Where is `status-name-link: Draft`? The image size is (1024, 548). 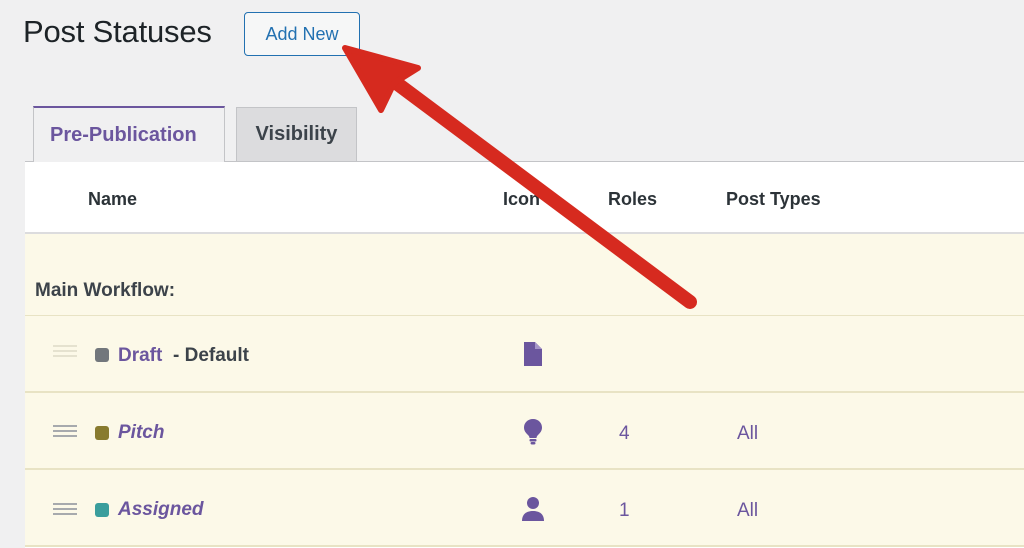 status-name-link: Draft is located at coordinates (140, 356).